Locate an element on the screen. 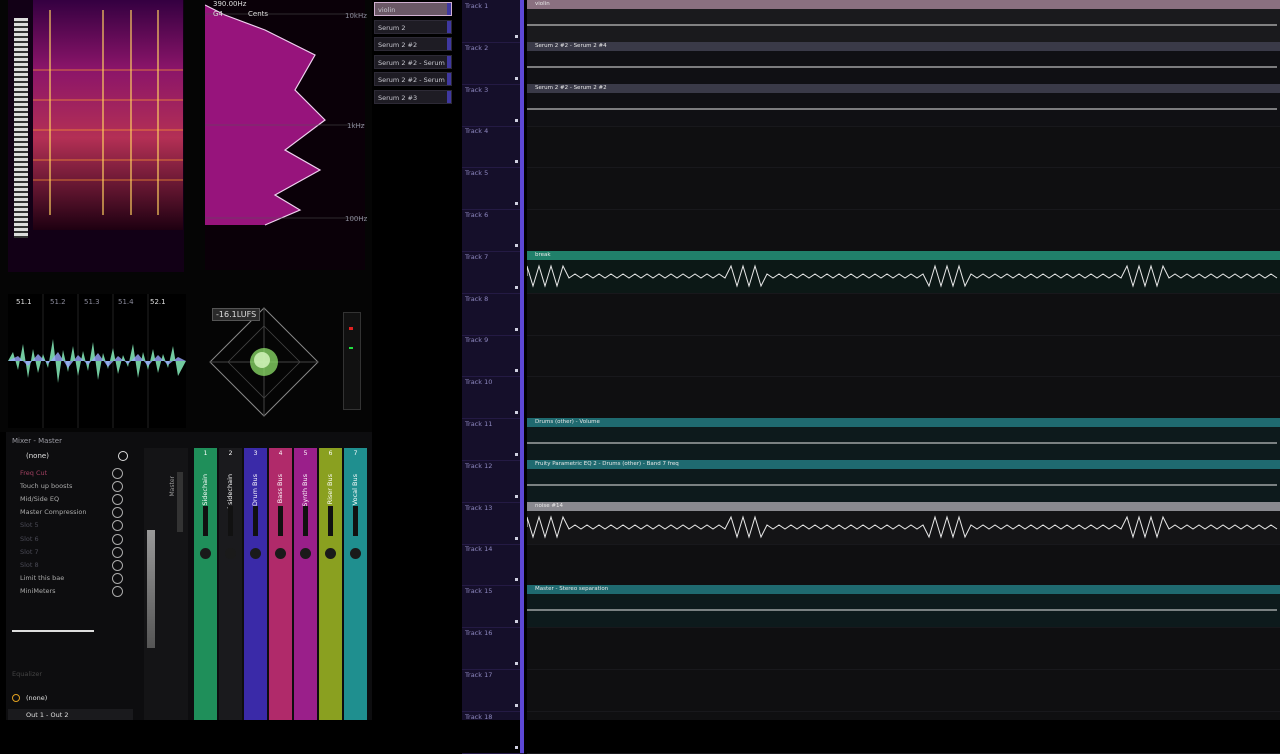 The image size is (1280, 754). mixer-slot-label: Slot 8 is located at coordinates (65, 565).